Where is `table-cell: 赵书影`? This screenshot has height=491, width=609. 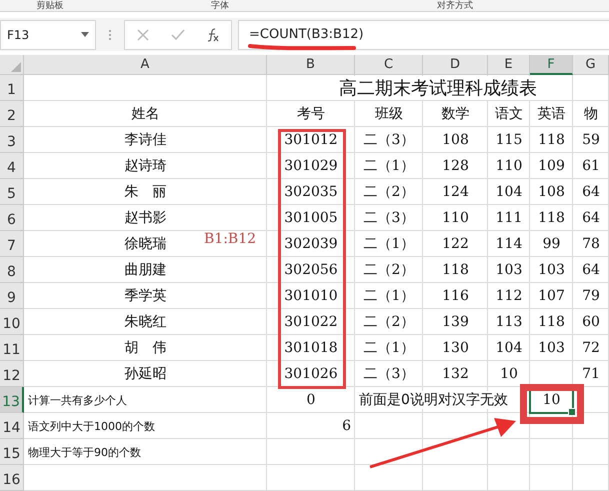
table-cell: 赵书影 is located at coordinates (145, 218).